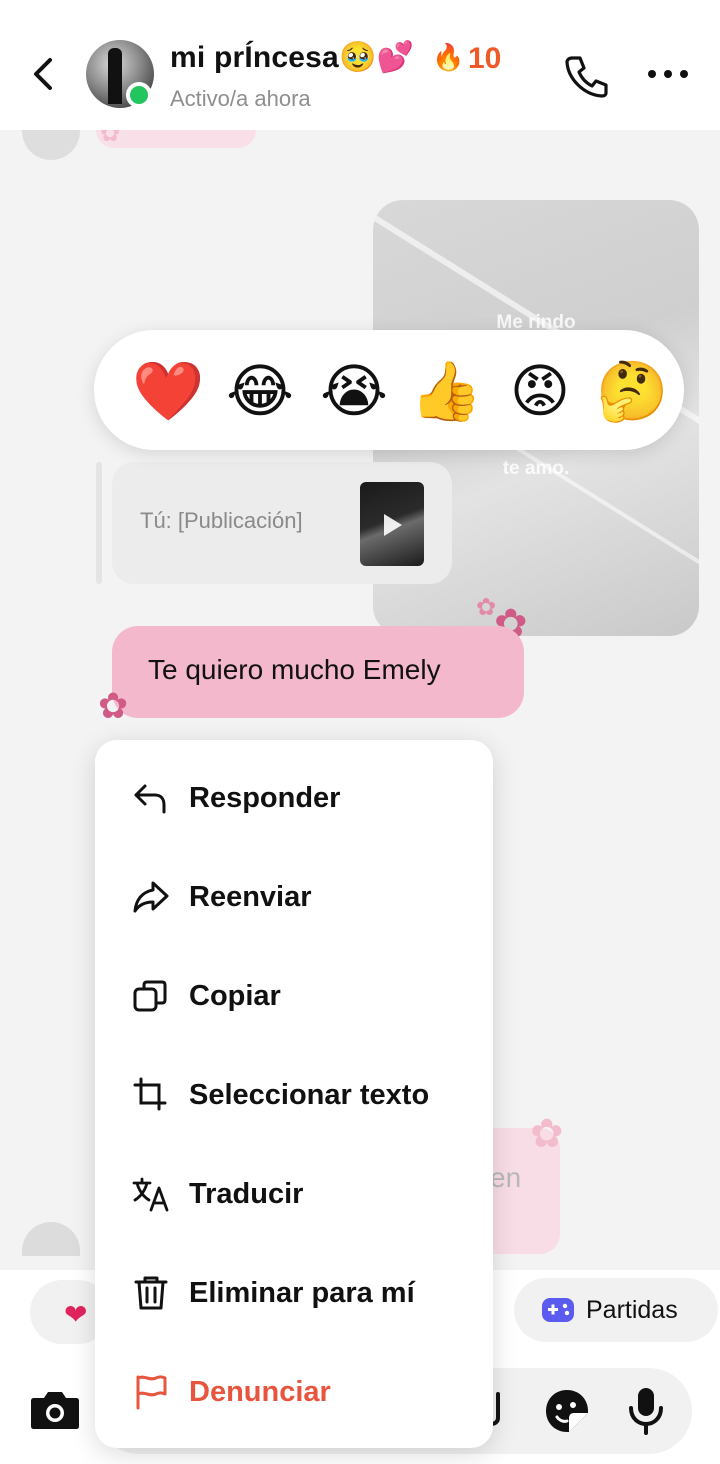 The height and width of the screenshot is (1464, 720). I want to click on menu-item-label: Eliminar para mí, so click(302, 1293).